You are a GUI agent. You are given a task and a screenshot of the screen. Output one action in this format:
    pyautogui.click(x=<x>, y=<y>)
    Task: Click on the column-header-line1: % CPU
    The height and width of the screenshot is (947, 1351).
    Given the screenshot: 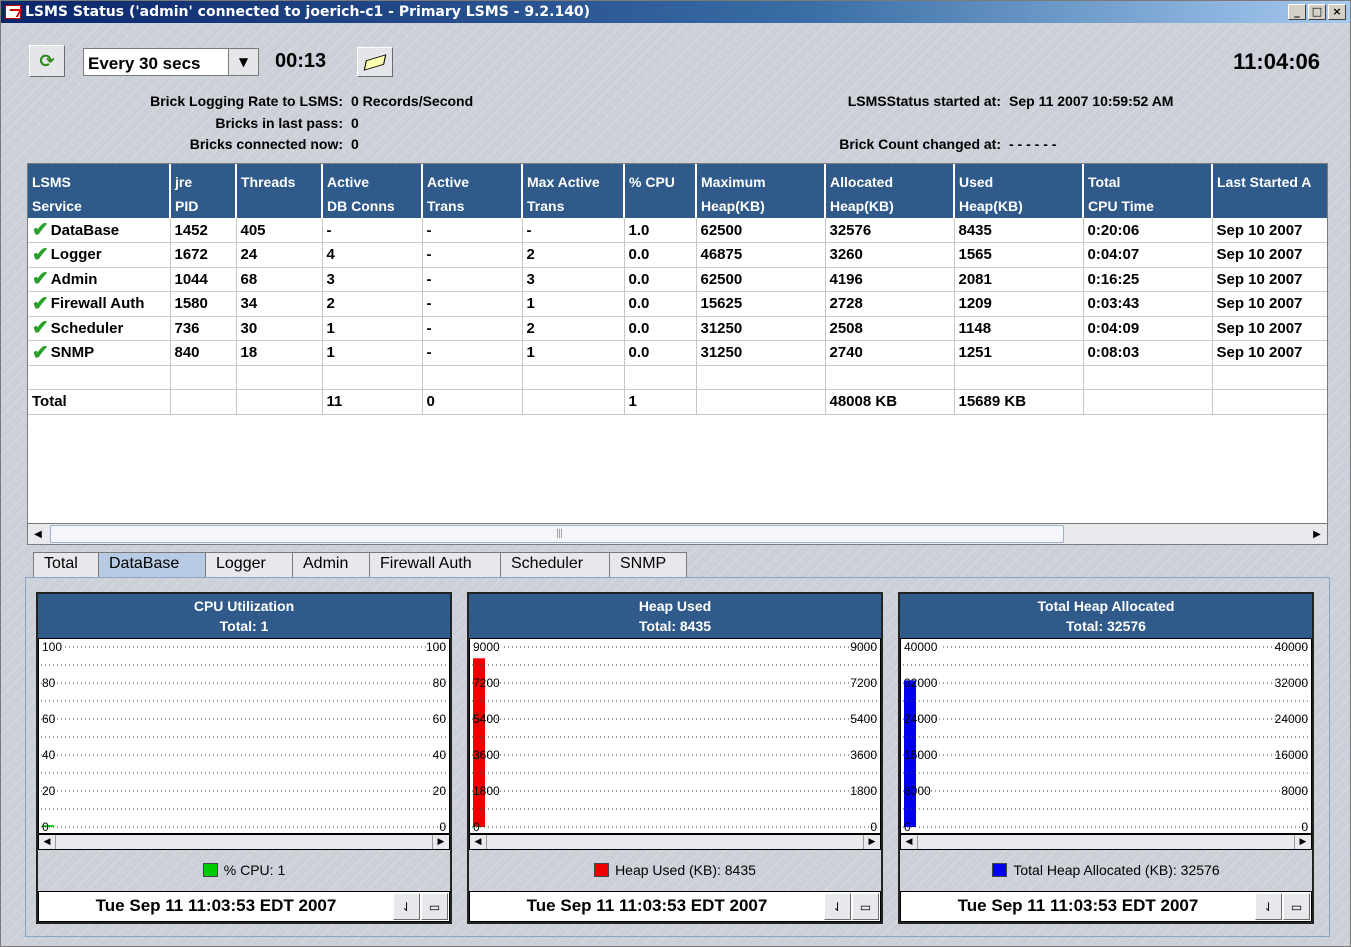 What is the action you would take?
    pyautogui.click(x=652, y=182)
    